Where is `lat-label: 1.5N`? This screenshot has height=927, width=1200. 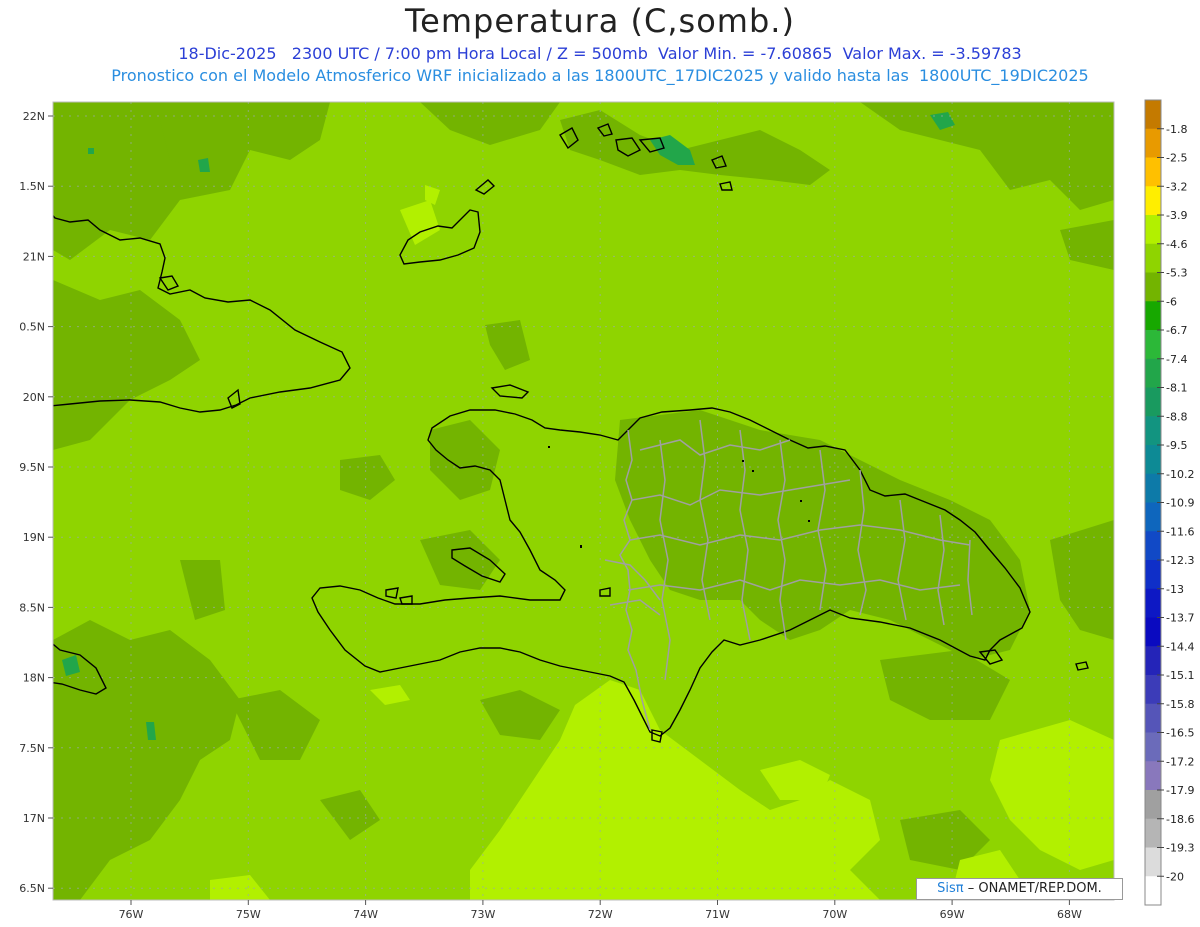 lat-label: 1.5N is located at coordinates (32, 186).